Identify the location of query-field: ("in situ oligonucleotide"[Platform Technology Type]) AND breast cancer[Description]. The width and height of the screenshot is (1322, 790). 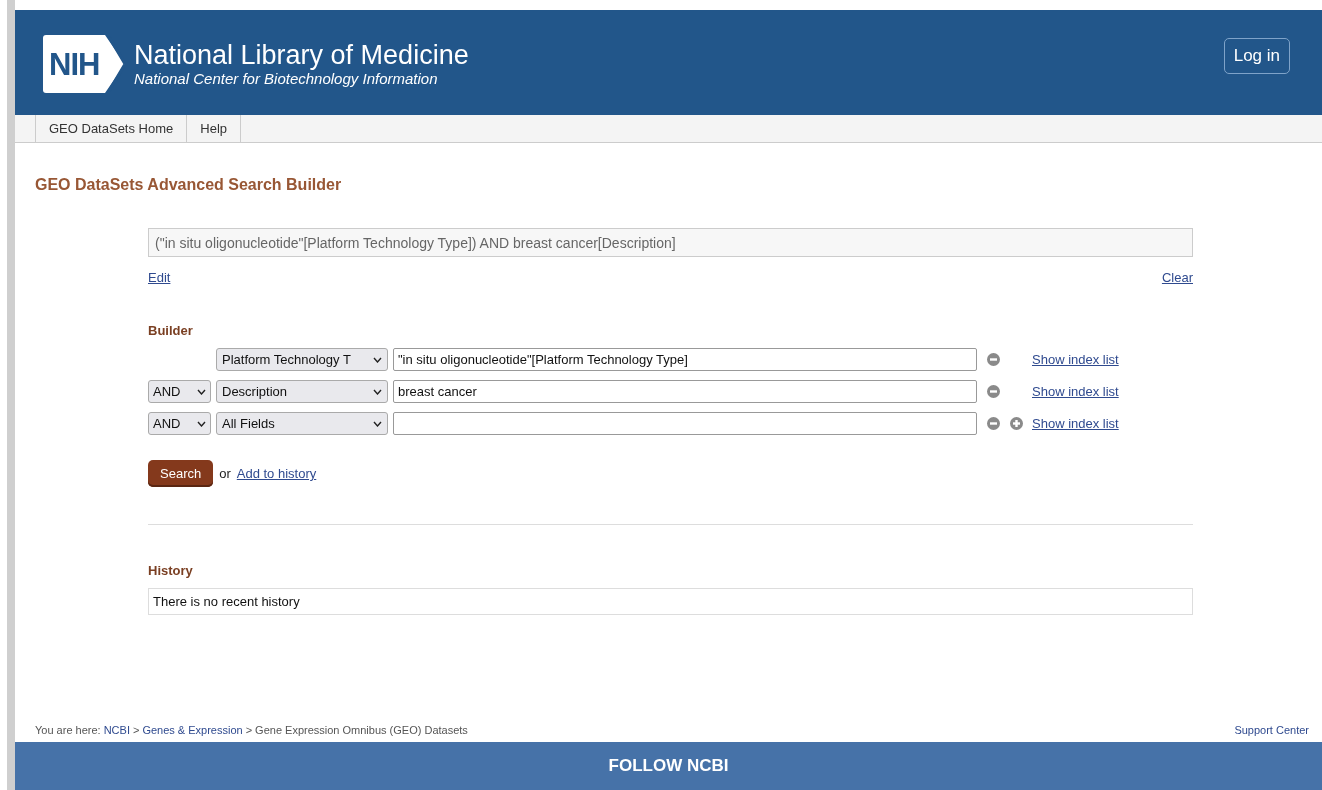
(670, 242).